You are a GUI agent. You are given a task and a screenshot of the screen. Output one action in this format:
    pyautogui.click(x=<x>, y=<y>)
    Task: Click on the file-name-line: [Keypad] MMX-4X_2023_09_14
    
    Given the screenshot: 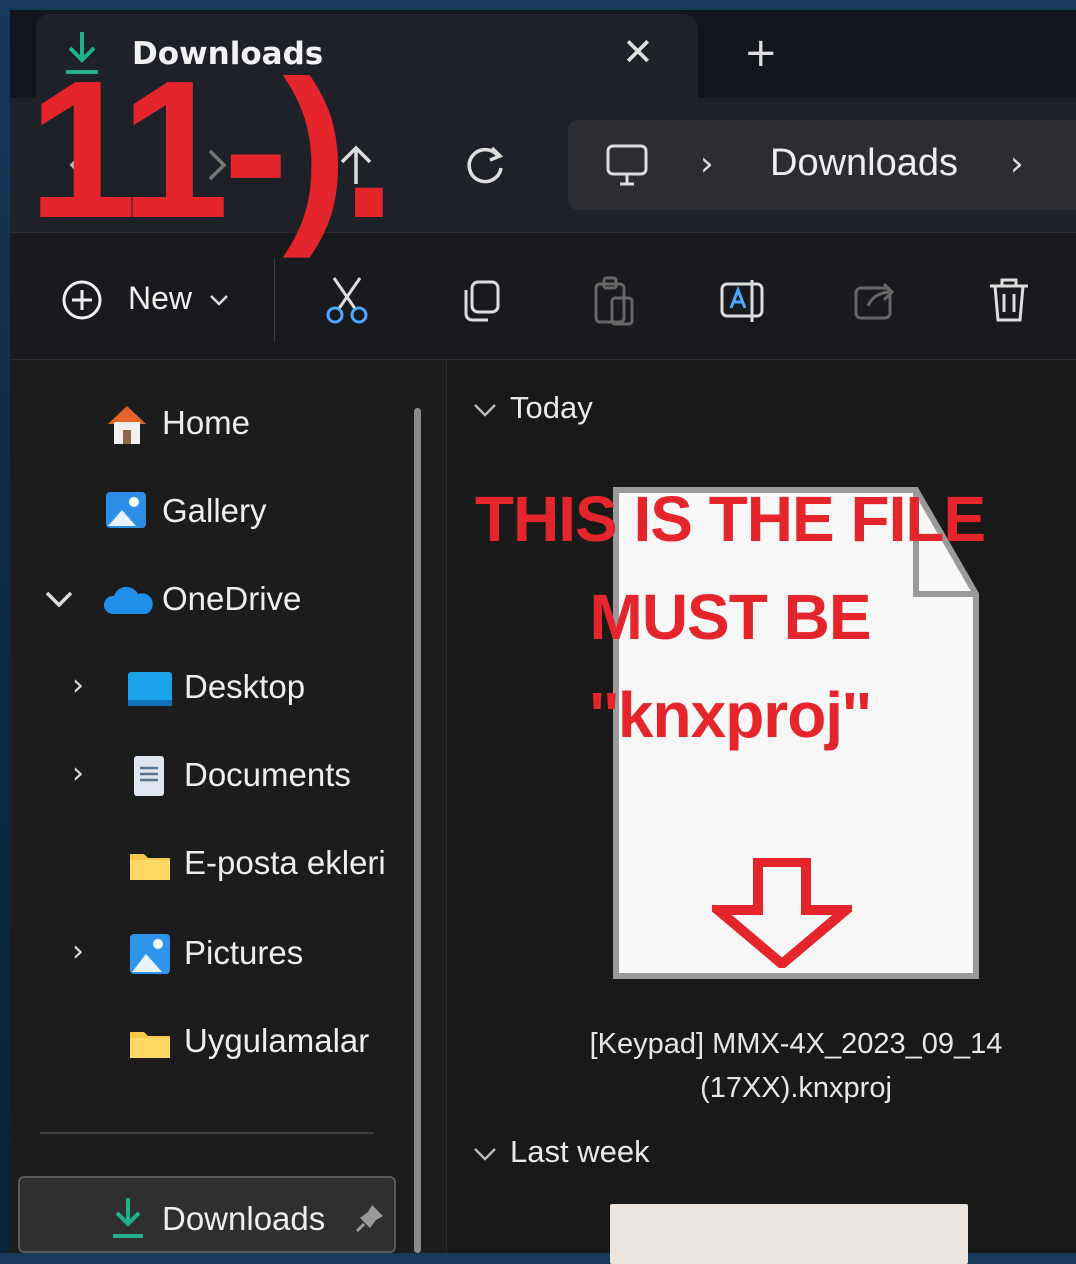 What is the action you would take?
    pyautogui.click(x=796, y=1044)
    